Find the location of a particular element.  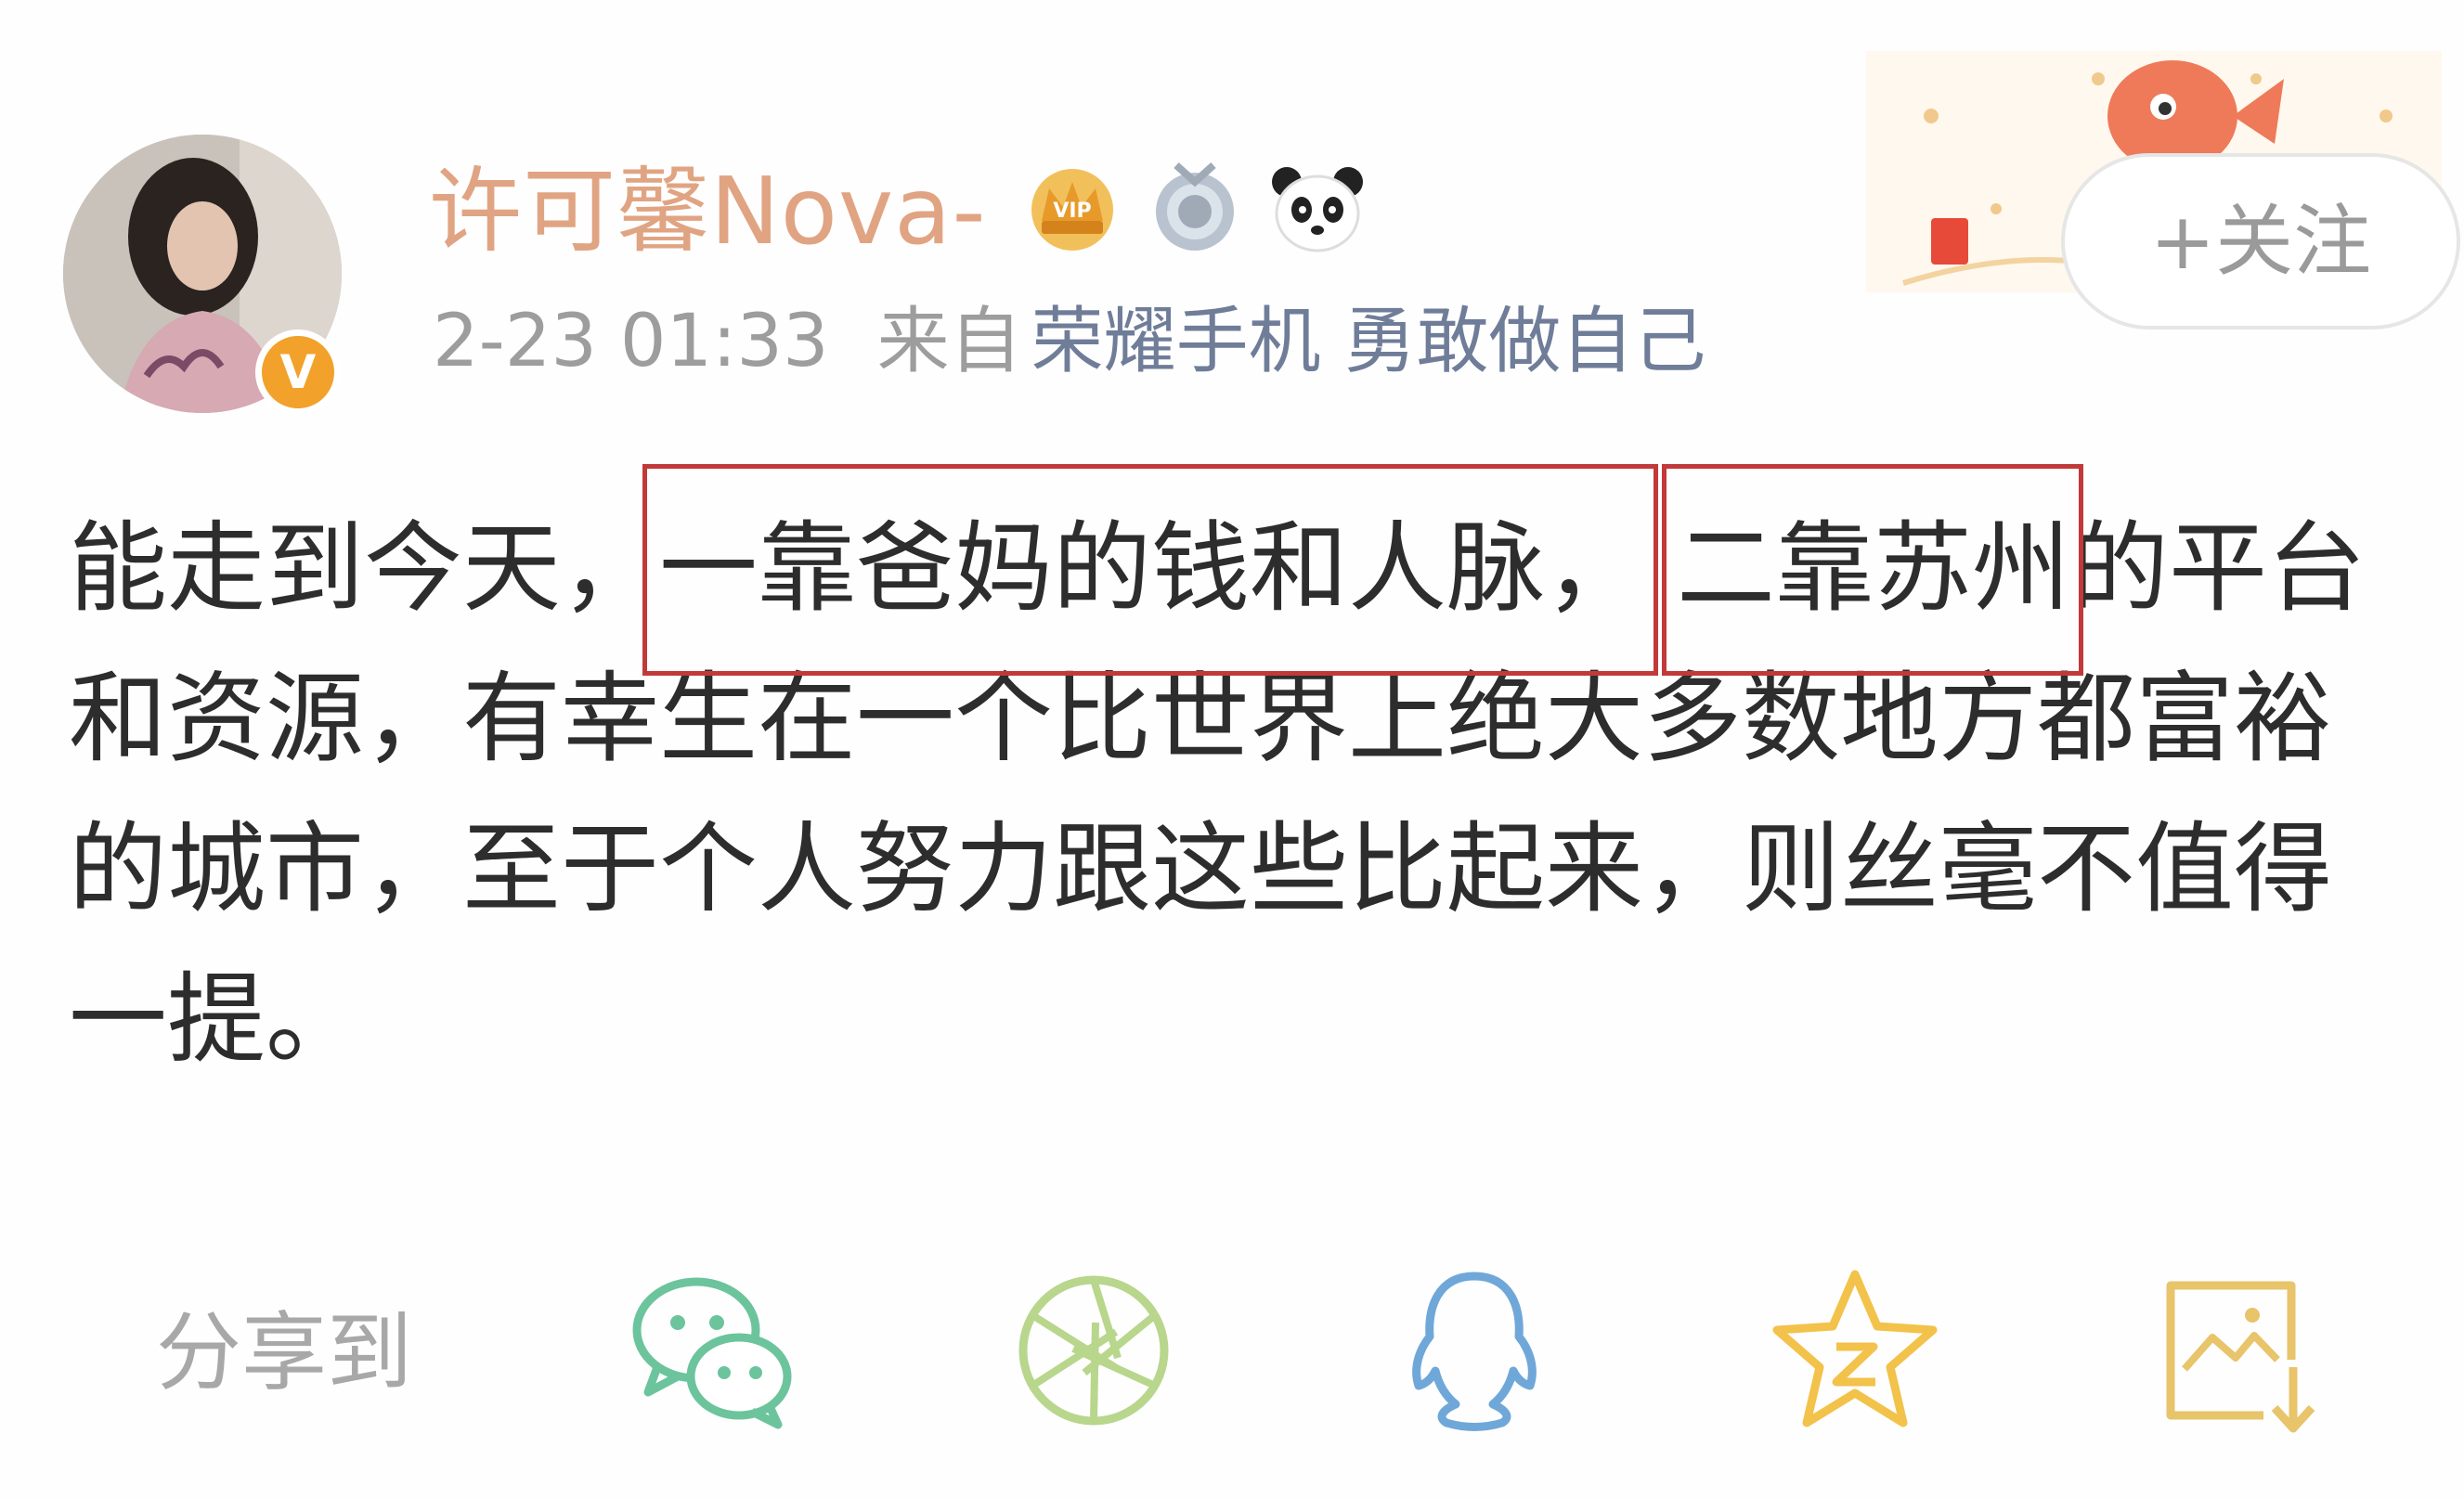

qzone-icon is located at coordinates (1855, 1350).